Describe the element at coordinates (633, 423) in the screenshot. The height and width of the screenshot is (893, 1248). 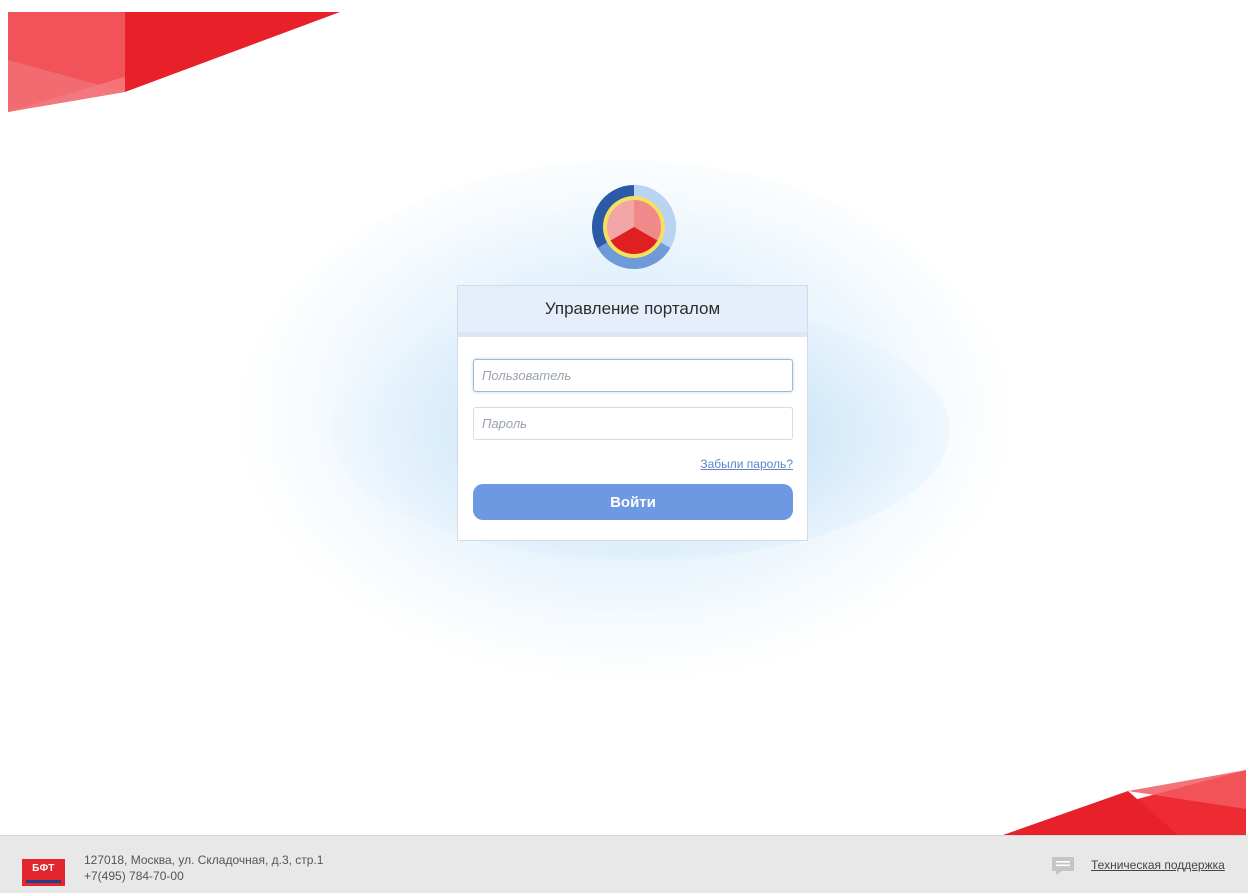
I see `password-input` at that location.